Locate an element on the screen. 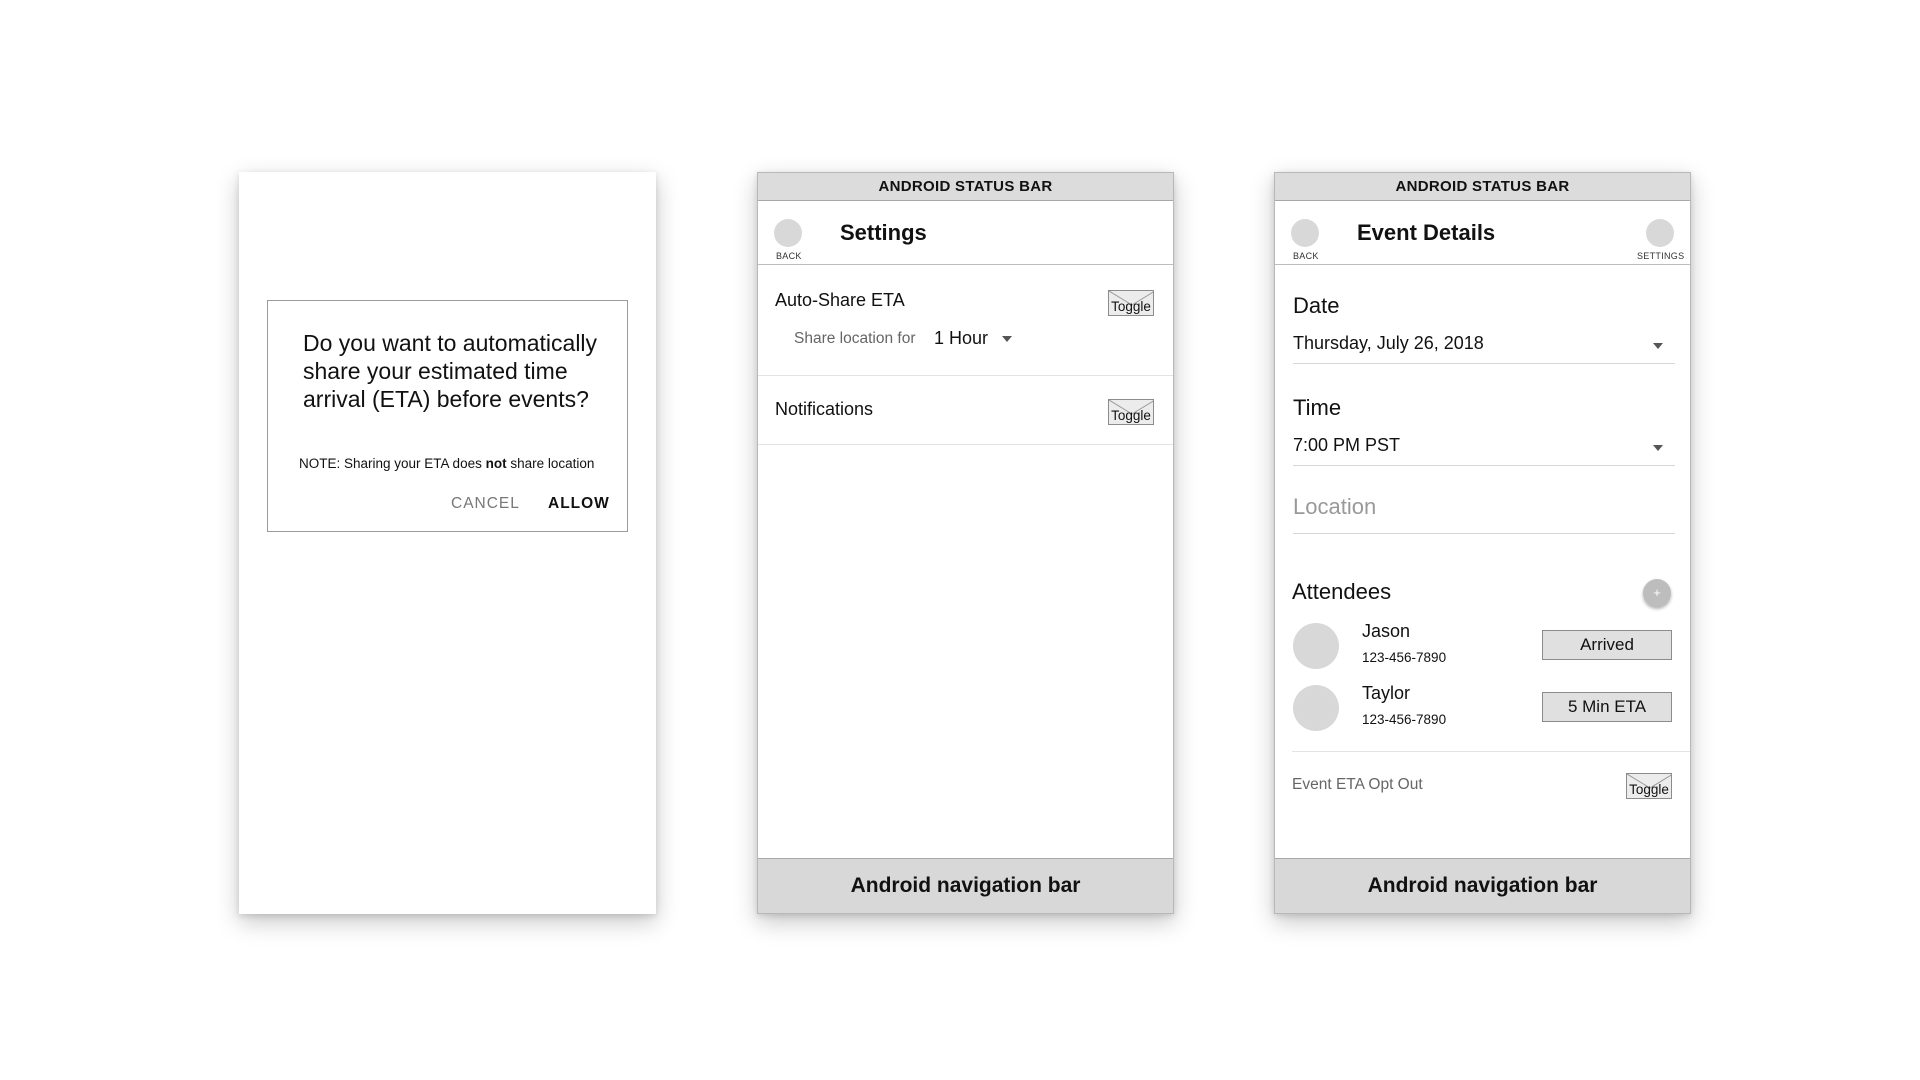  time-label: Time is located at coordinates (1317, 407).